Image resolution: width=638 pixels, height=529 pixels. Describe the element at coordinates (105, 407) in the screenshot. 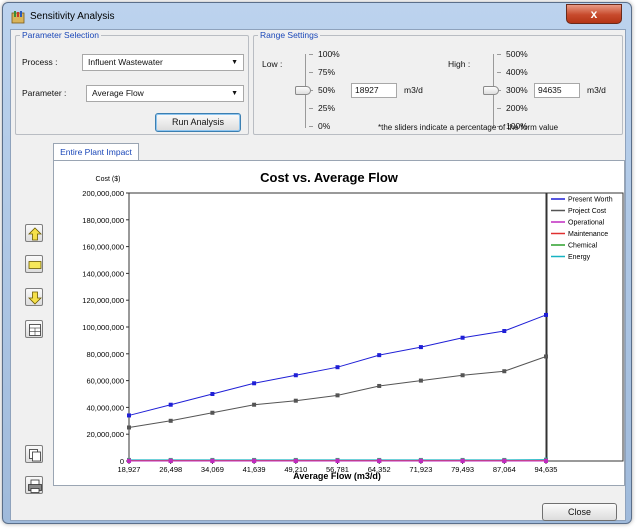

I see `y-tick-label: 40,000,000` at that location.